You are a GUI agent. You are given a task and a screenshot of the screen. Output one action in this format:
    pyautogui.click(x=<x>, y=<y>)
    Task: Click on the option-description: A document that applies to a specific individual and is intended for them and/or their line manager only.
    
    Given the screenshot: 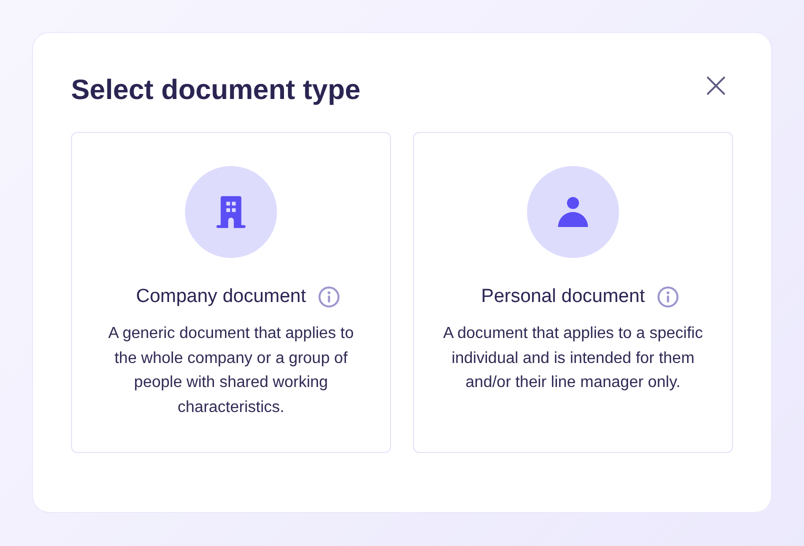 What is the action you would take?
    pyautogui.click(x=573, y=358)
    